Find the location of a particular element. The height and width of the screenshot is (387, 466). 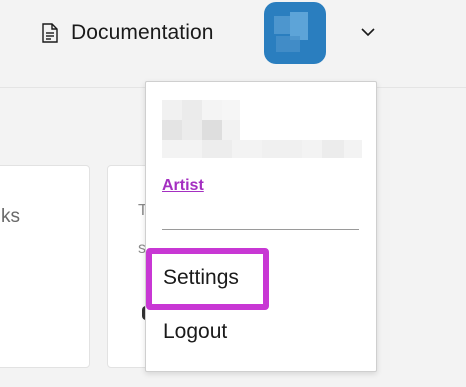

documentation-link: Documentation is located at coordinates (126, 33).